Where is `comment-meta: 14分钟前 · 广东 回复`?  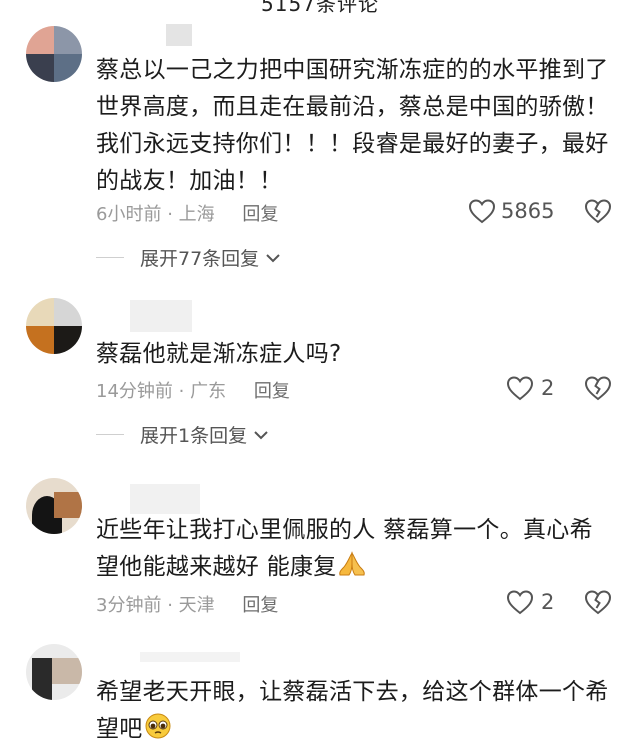
comment-meta: 14分钟前 · 广东 回复 is located at coordinates (193, 391).